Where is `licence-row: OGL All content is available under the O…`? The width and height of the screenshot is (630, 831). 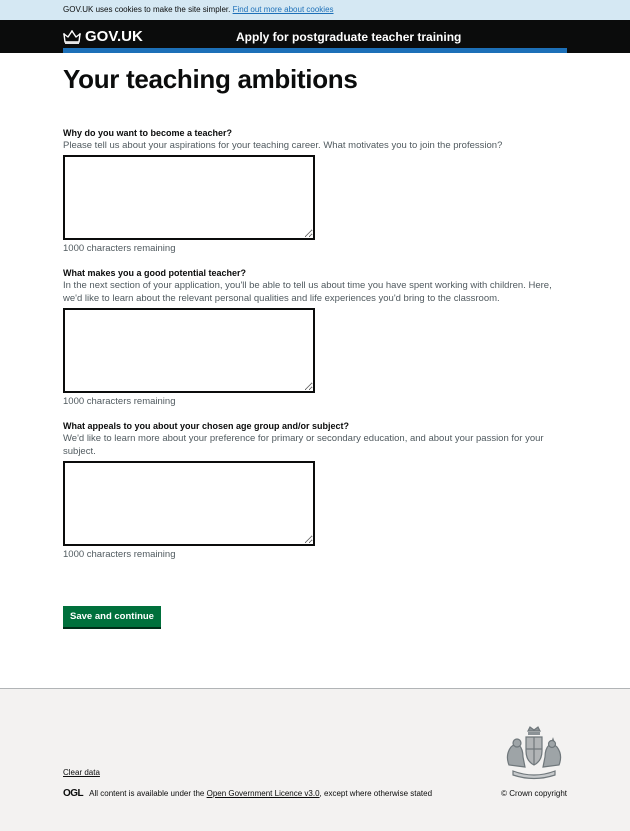 licence-row: OGL All content is available under the O… is located at coordinates (247, 793).